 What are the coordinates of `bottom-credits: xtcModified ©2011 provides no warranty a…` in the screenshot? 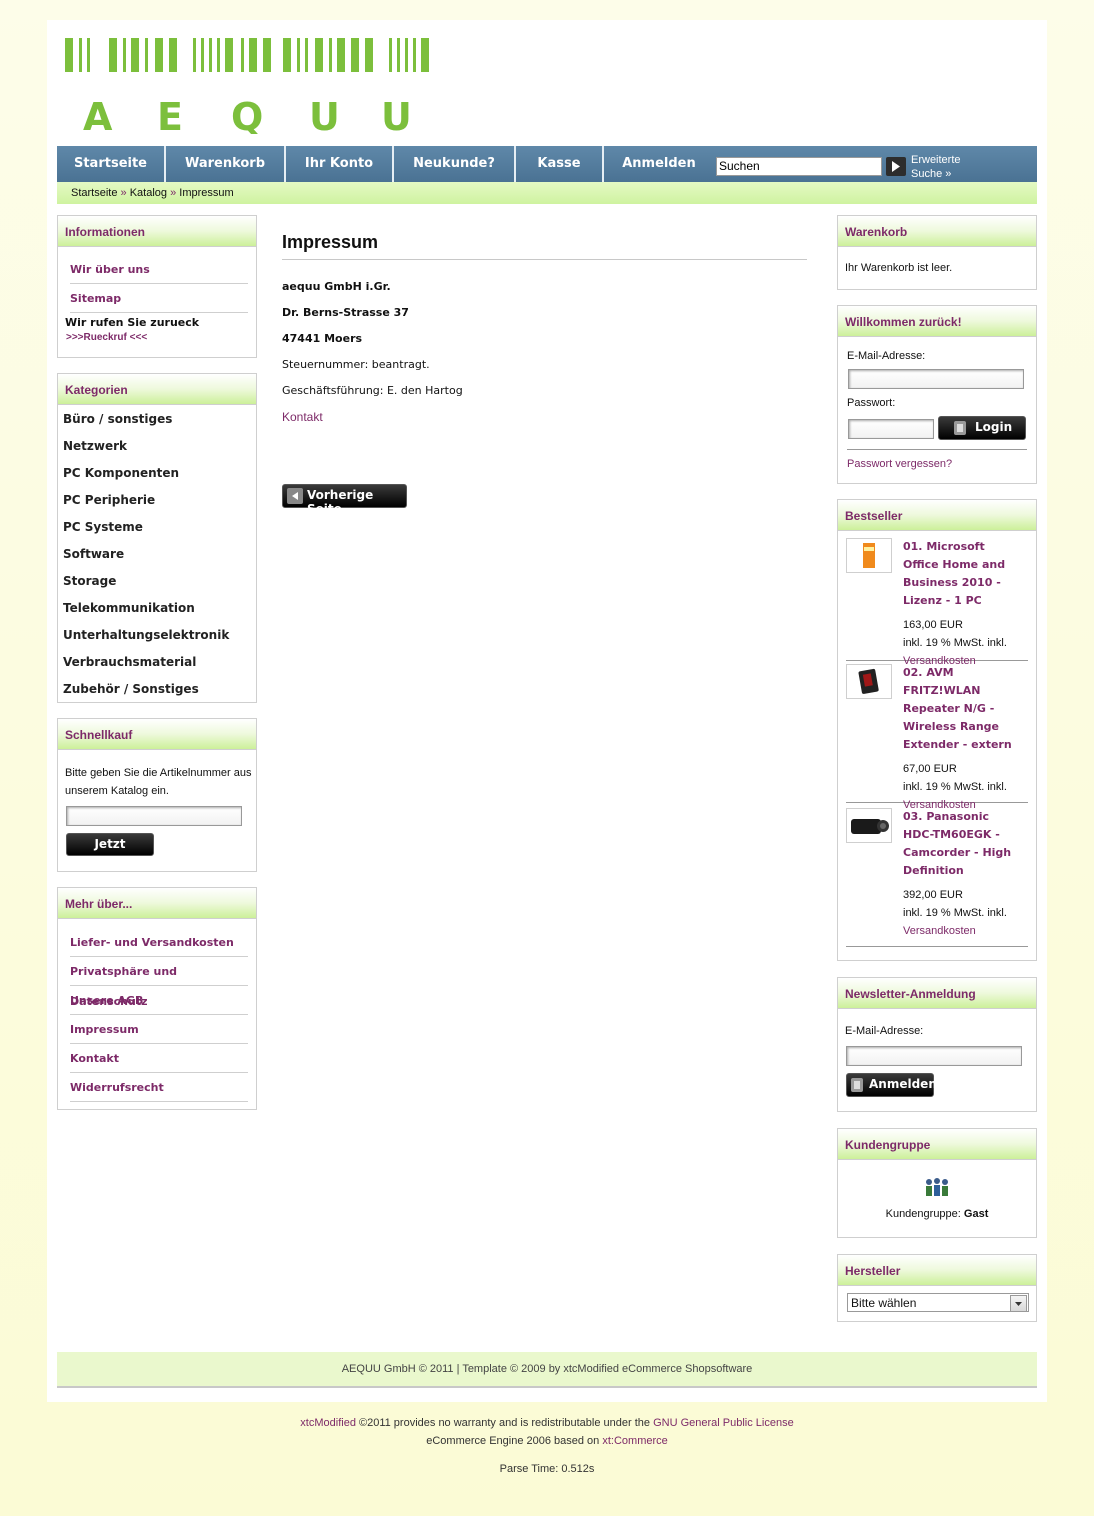 It's located at (547, 1446).